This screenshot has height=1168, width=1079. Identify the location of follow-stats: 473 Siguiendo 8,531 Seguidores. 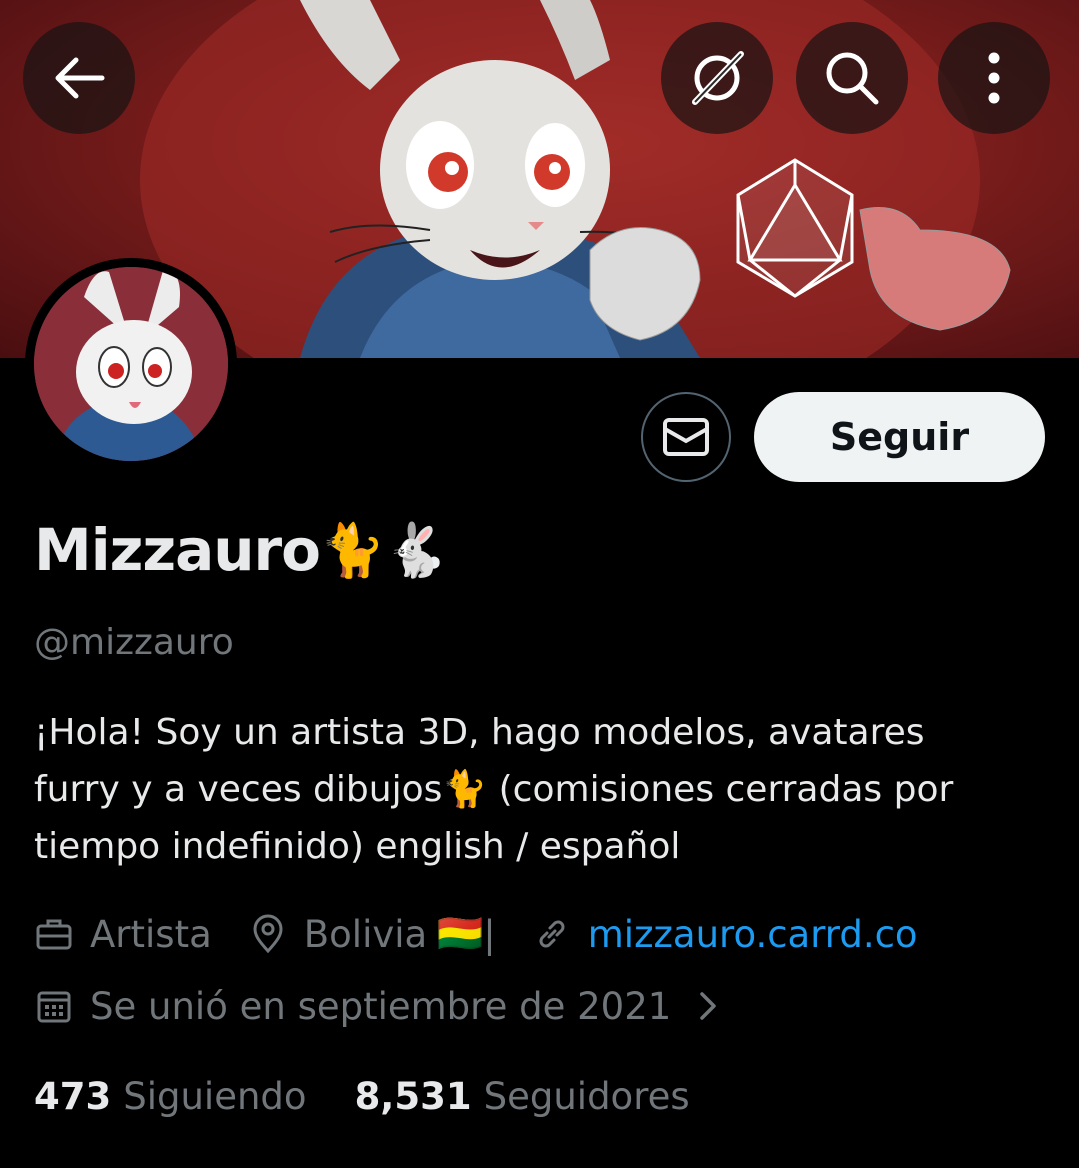
(362, 1096).